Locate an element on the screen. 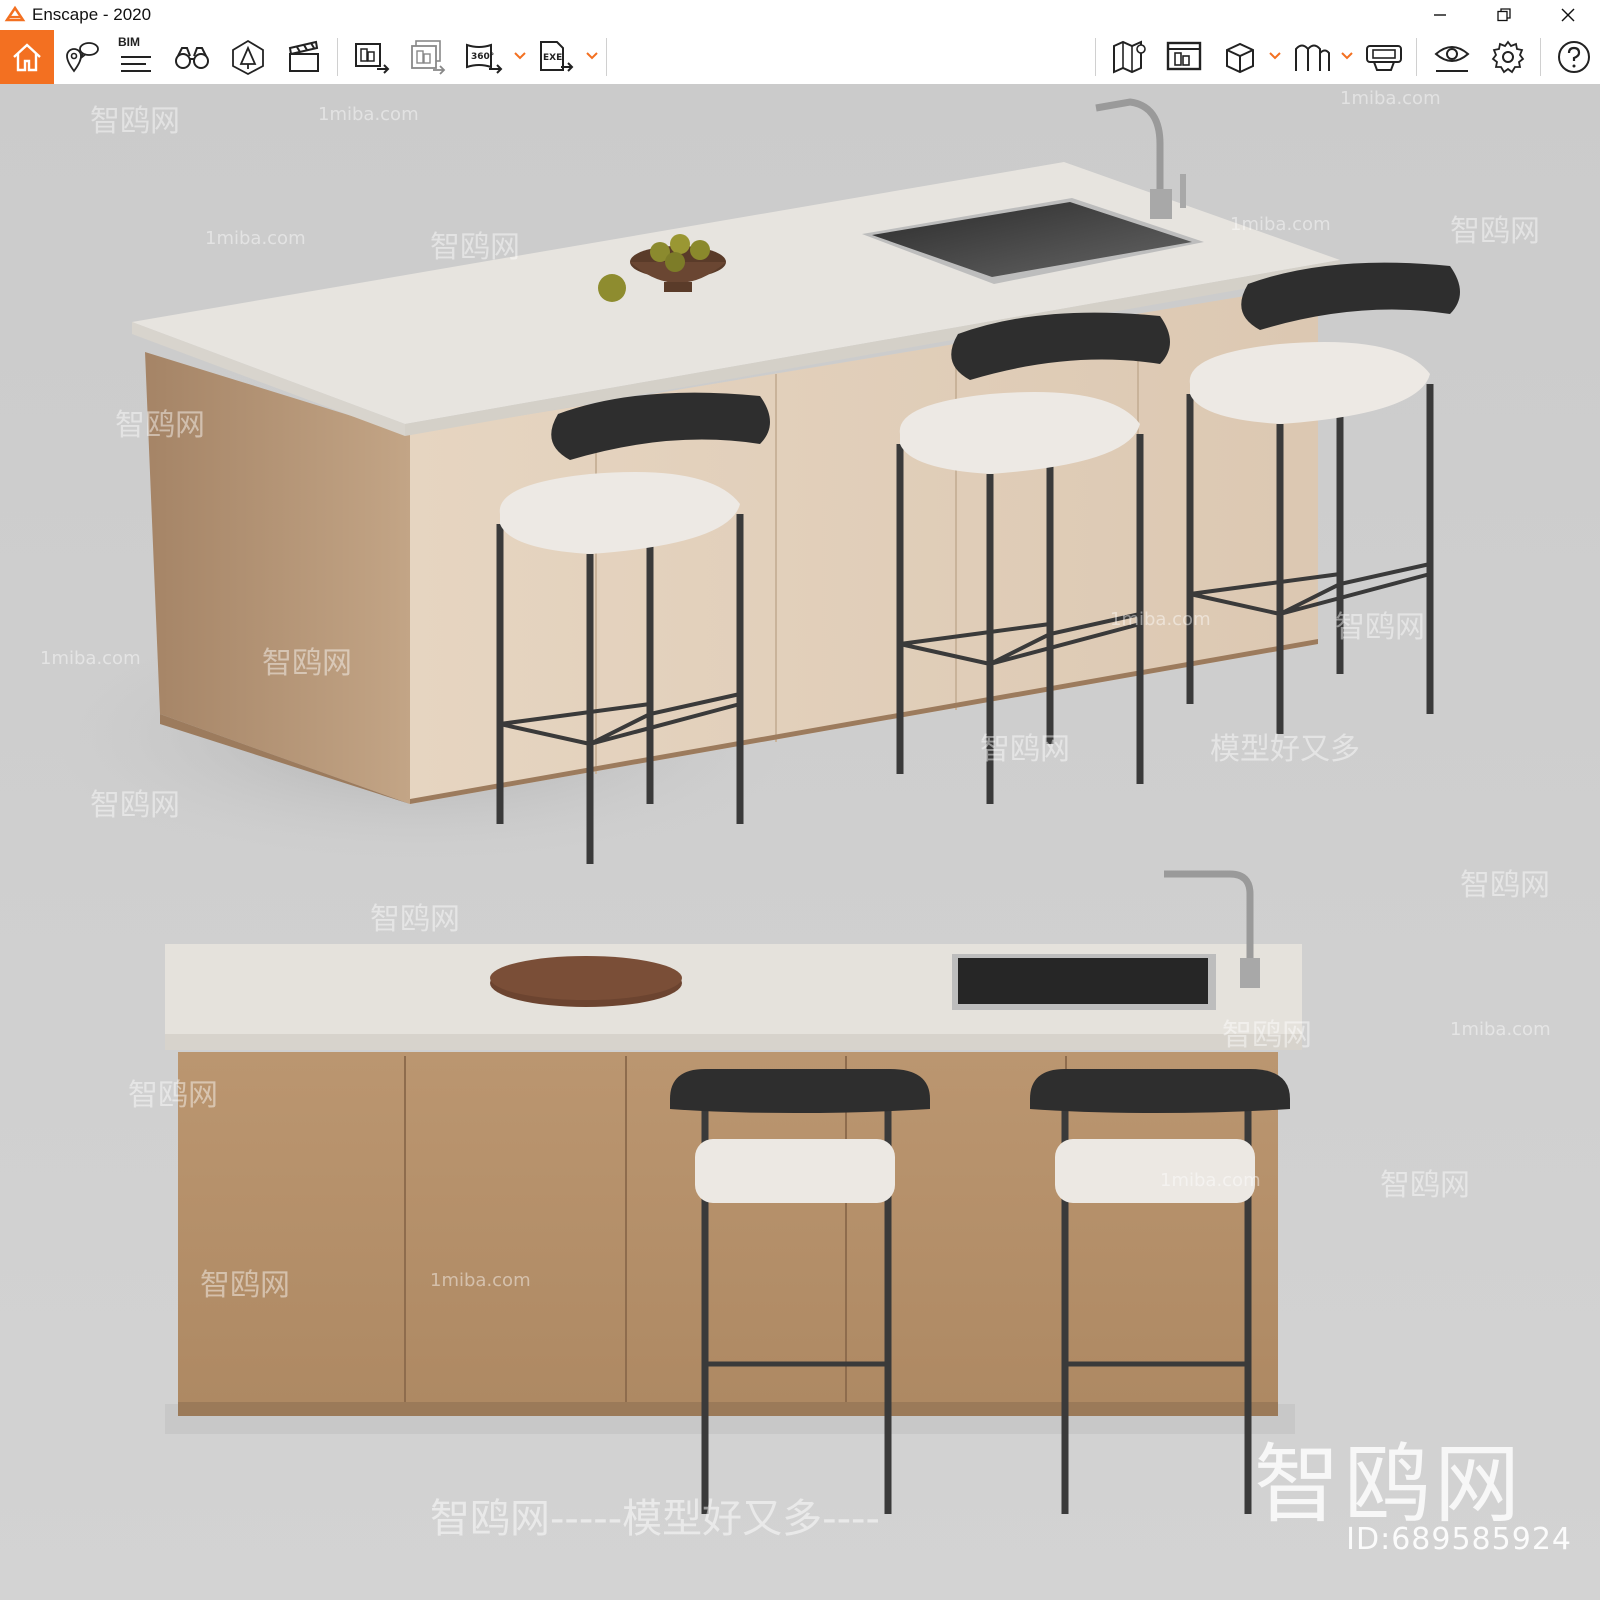 Image resolution: width=1600 pixels, height=1600 pixels. export-dropdown is located at coordinates (592, 56).